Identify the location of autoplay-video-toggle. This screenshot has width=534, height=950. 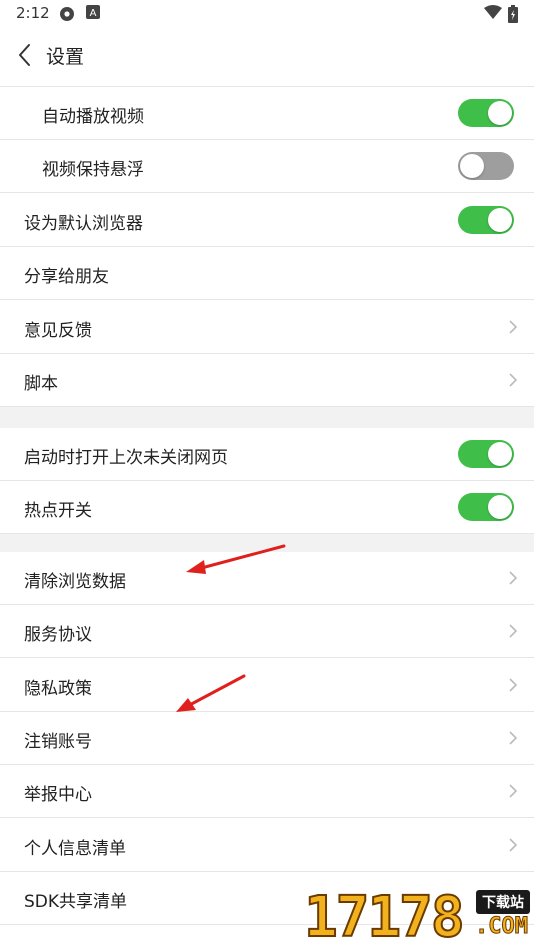
(486, 113).